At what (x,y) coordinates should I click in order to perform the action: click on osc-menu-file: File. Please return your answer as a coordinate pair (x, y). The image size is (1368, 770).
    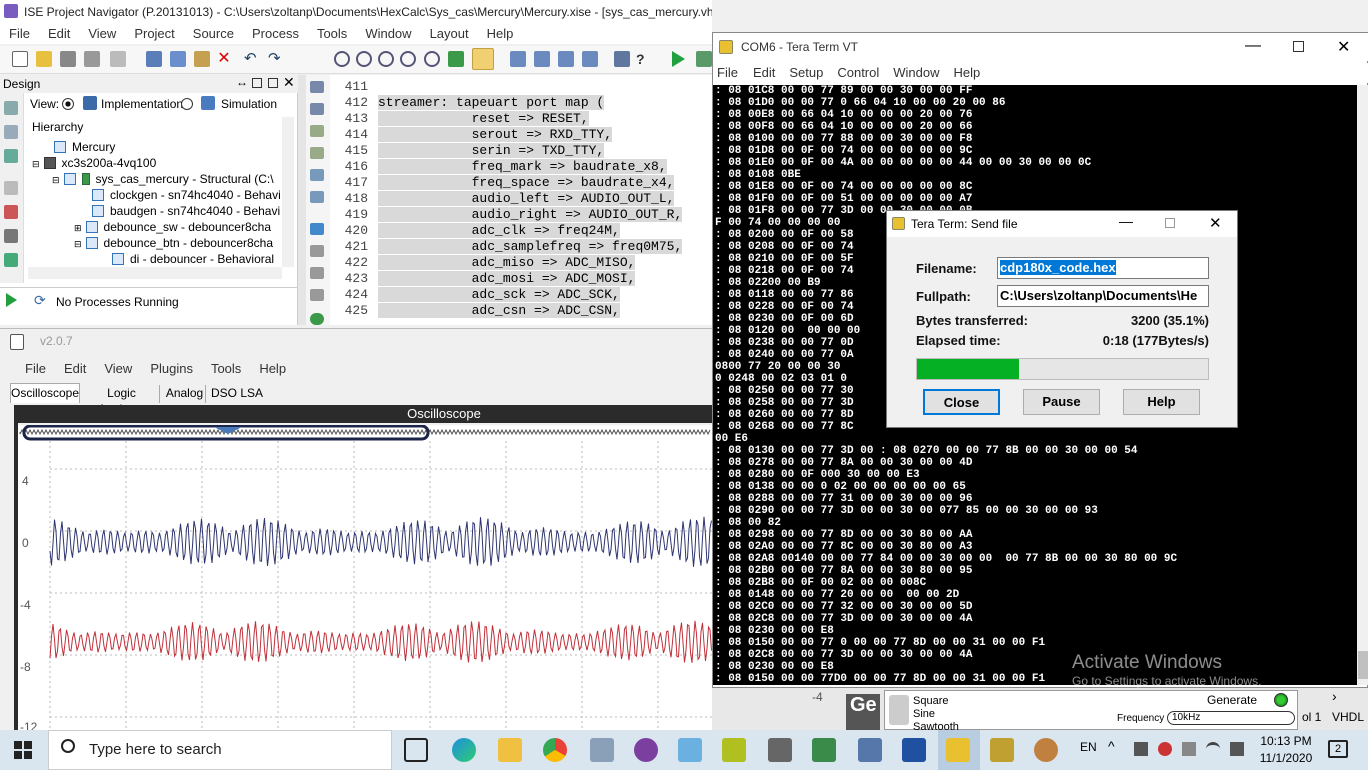
    Looking at the image, I should click on (35, 369).